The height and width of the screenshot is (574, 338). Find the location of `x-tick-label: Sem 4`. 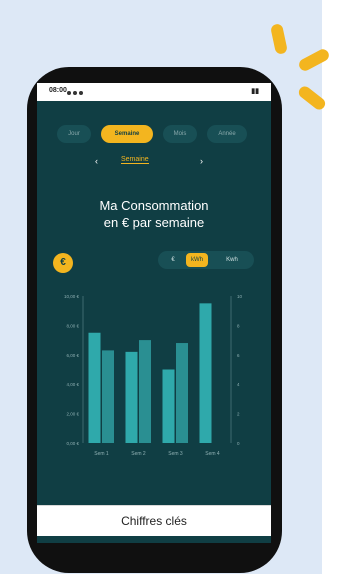

x-tick-label: Sem 4 is located at coordinates (212, 454).